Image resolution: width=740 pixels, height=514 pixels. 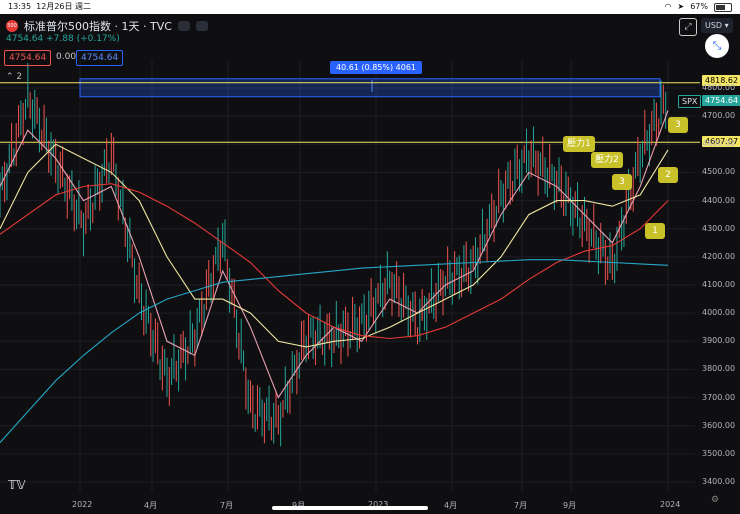 I want to click on y-tick-label: 4400.00, so click(x=719, y=200).